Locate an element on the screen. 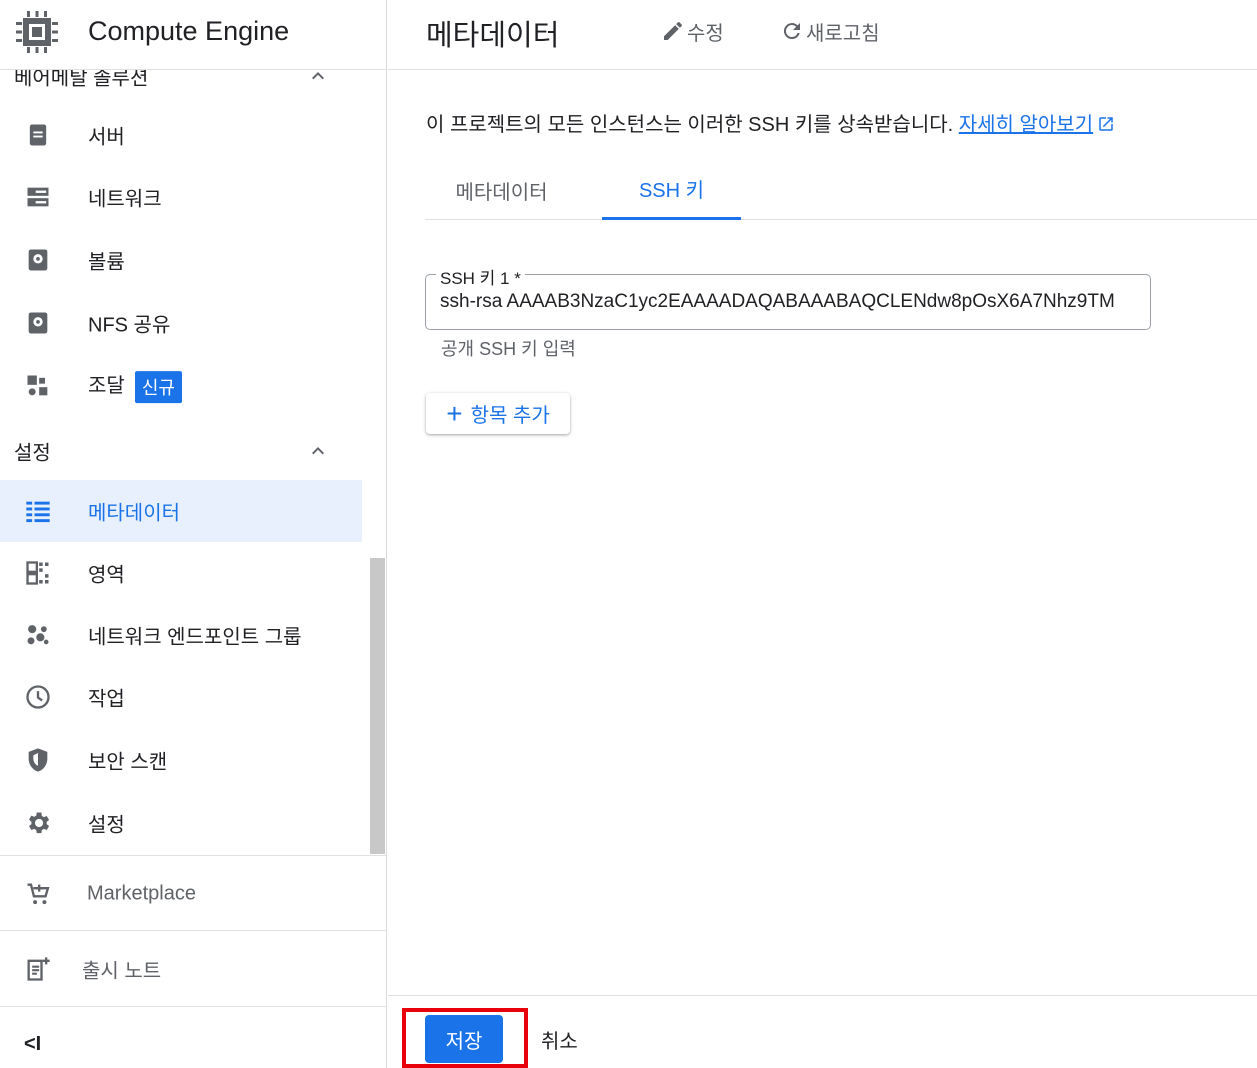 This screenshot has height=1068, width=1257. sidebar-item-endpoint-groups: 네트워크 엔드포인트 그룹 is located at coordinates (181, 635).